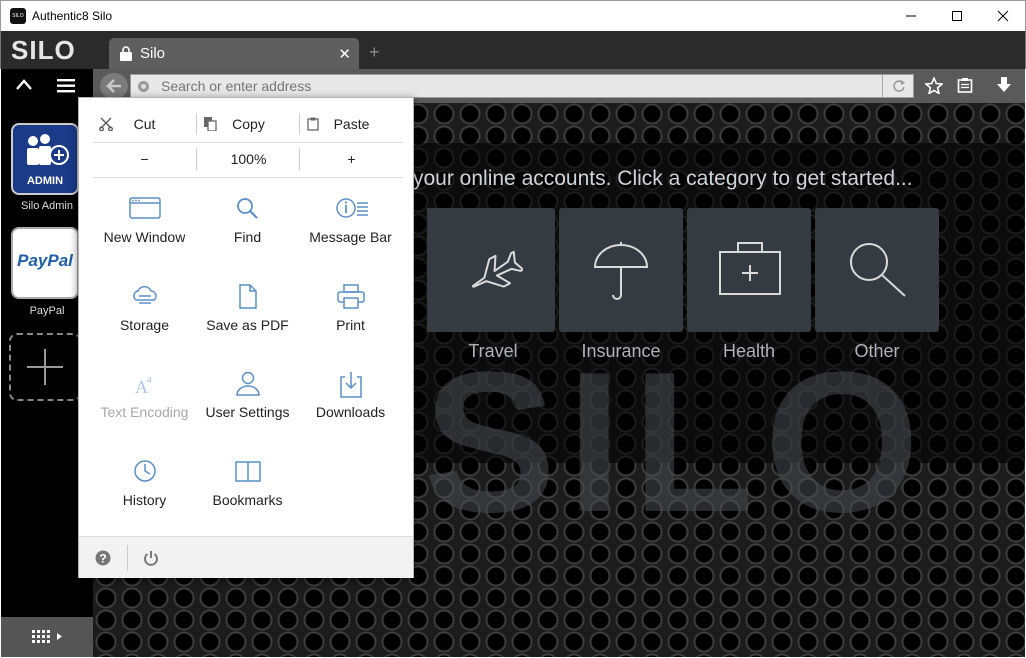 This screenshot has height=658, width=1026. I want to click on cut-label: Cut, so click(144, 124).